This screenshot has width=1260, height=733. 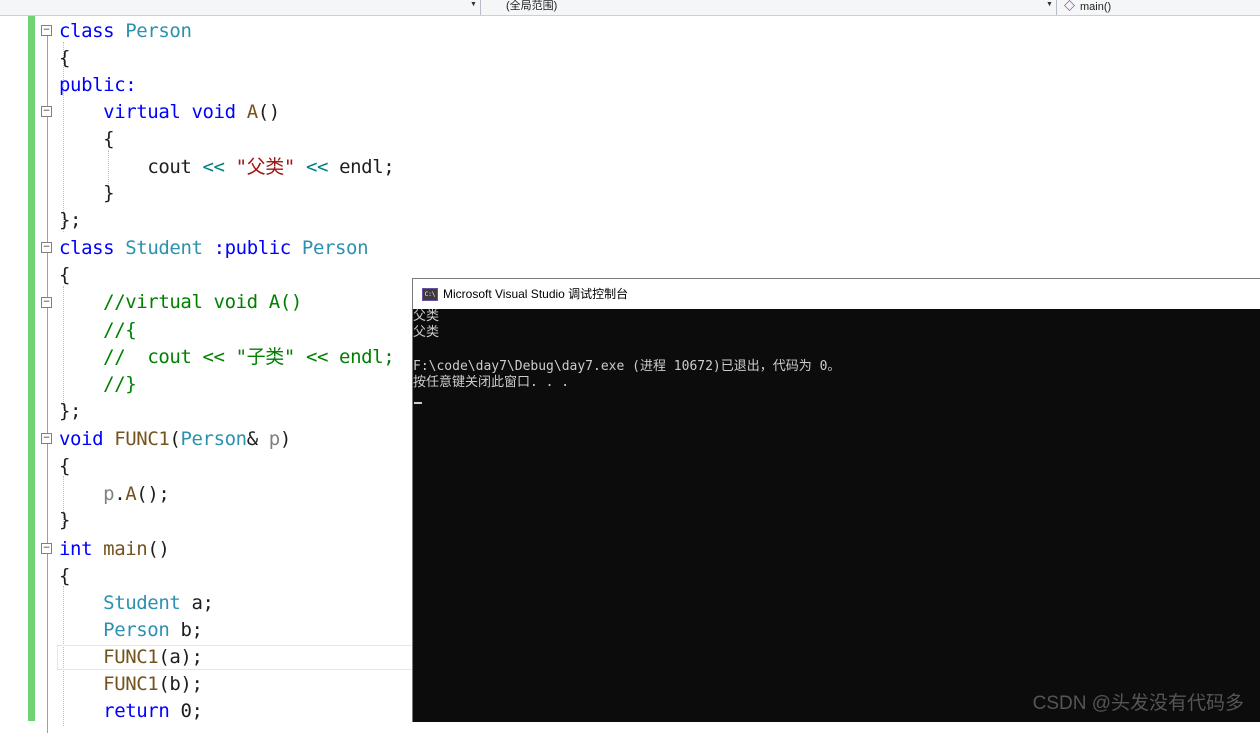 I want to click on outline-rail, so click(x=47, y=380).